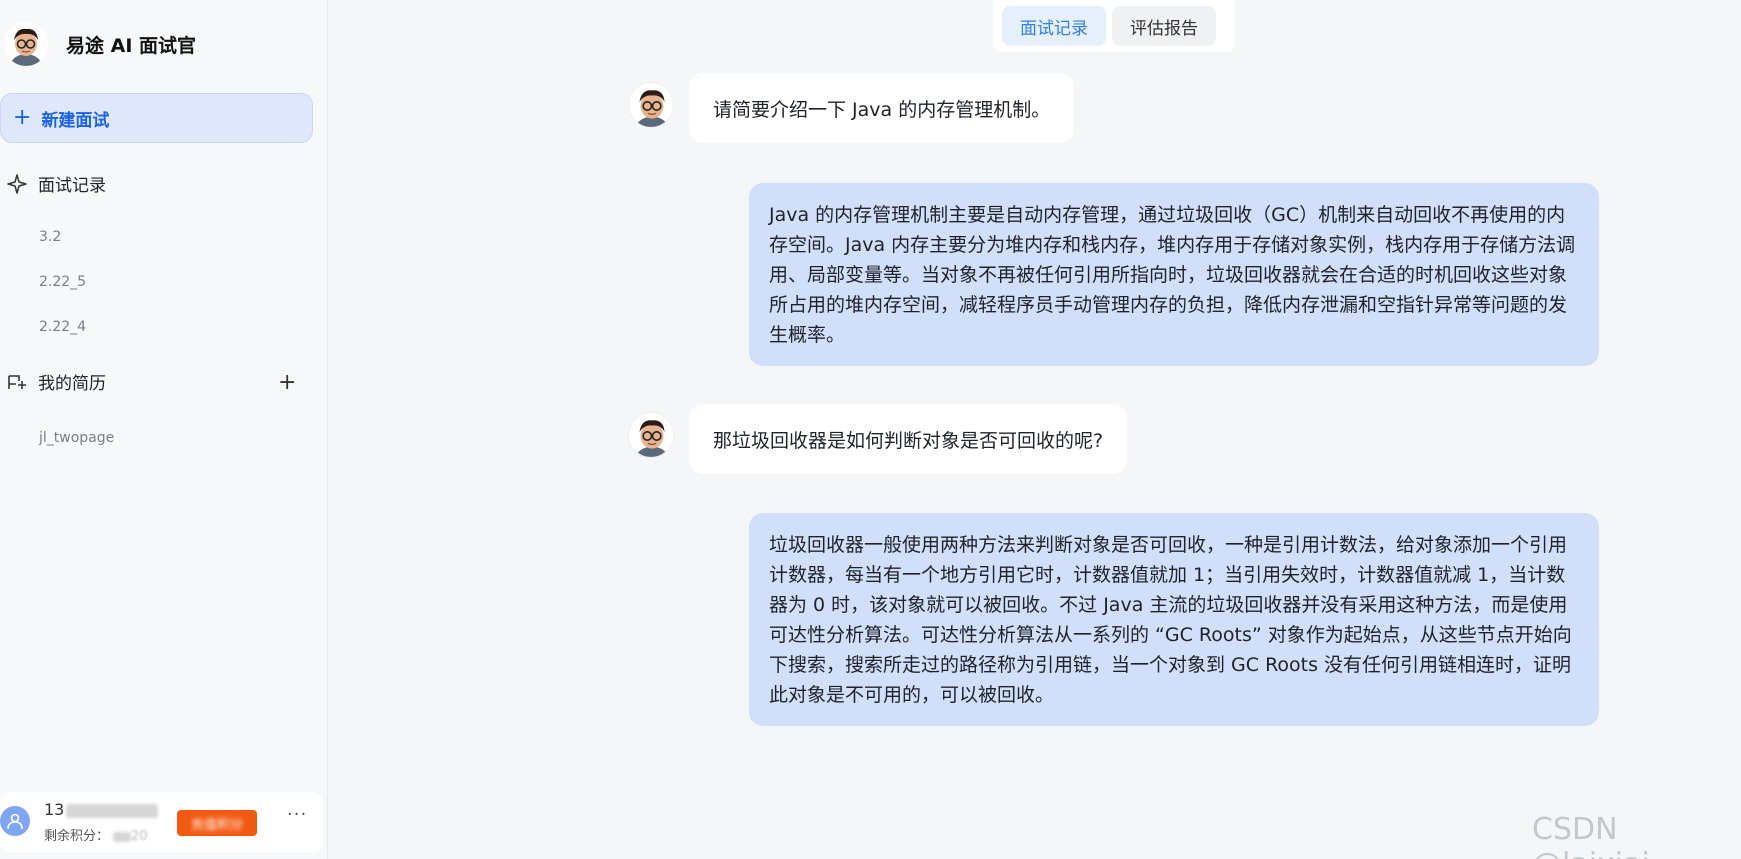 The image size is (1741, 859). I want to click on user-card: 13 剩余积分： 20 充值积分 ···, so click(161, 822).